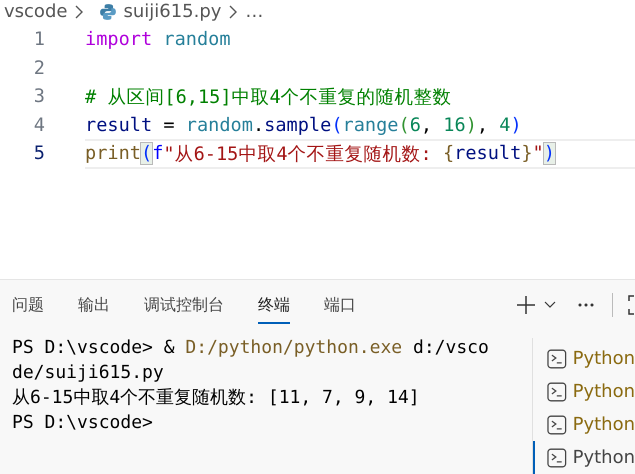 This screenshot has height=474, width=635. What do you see at coordinates (274, 305) in the screenshot?
I see `panel-tab: 终端` at bounding box center [274, 305].